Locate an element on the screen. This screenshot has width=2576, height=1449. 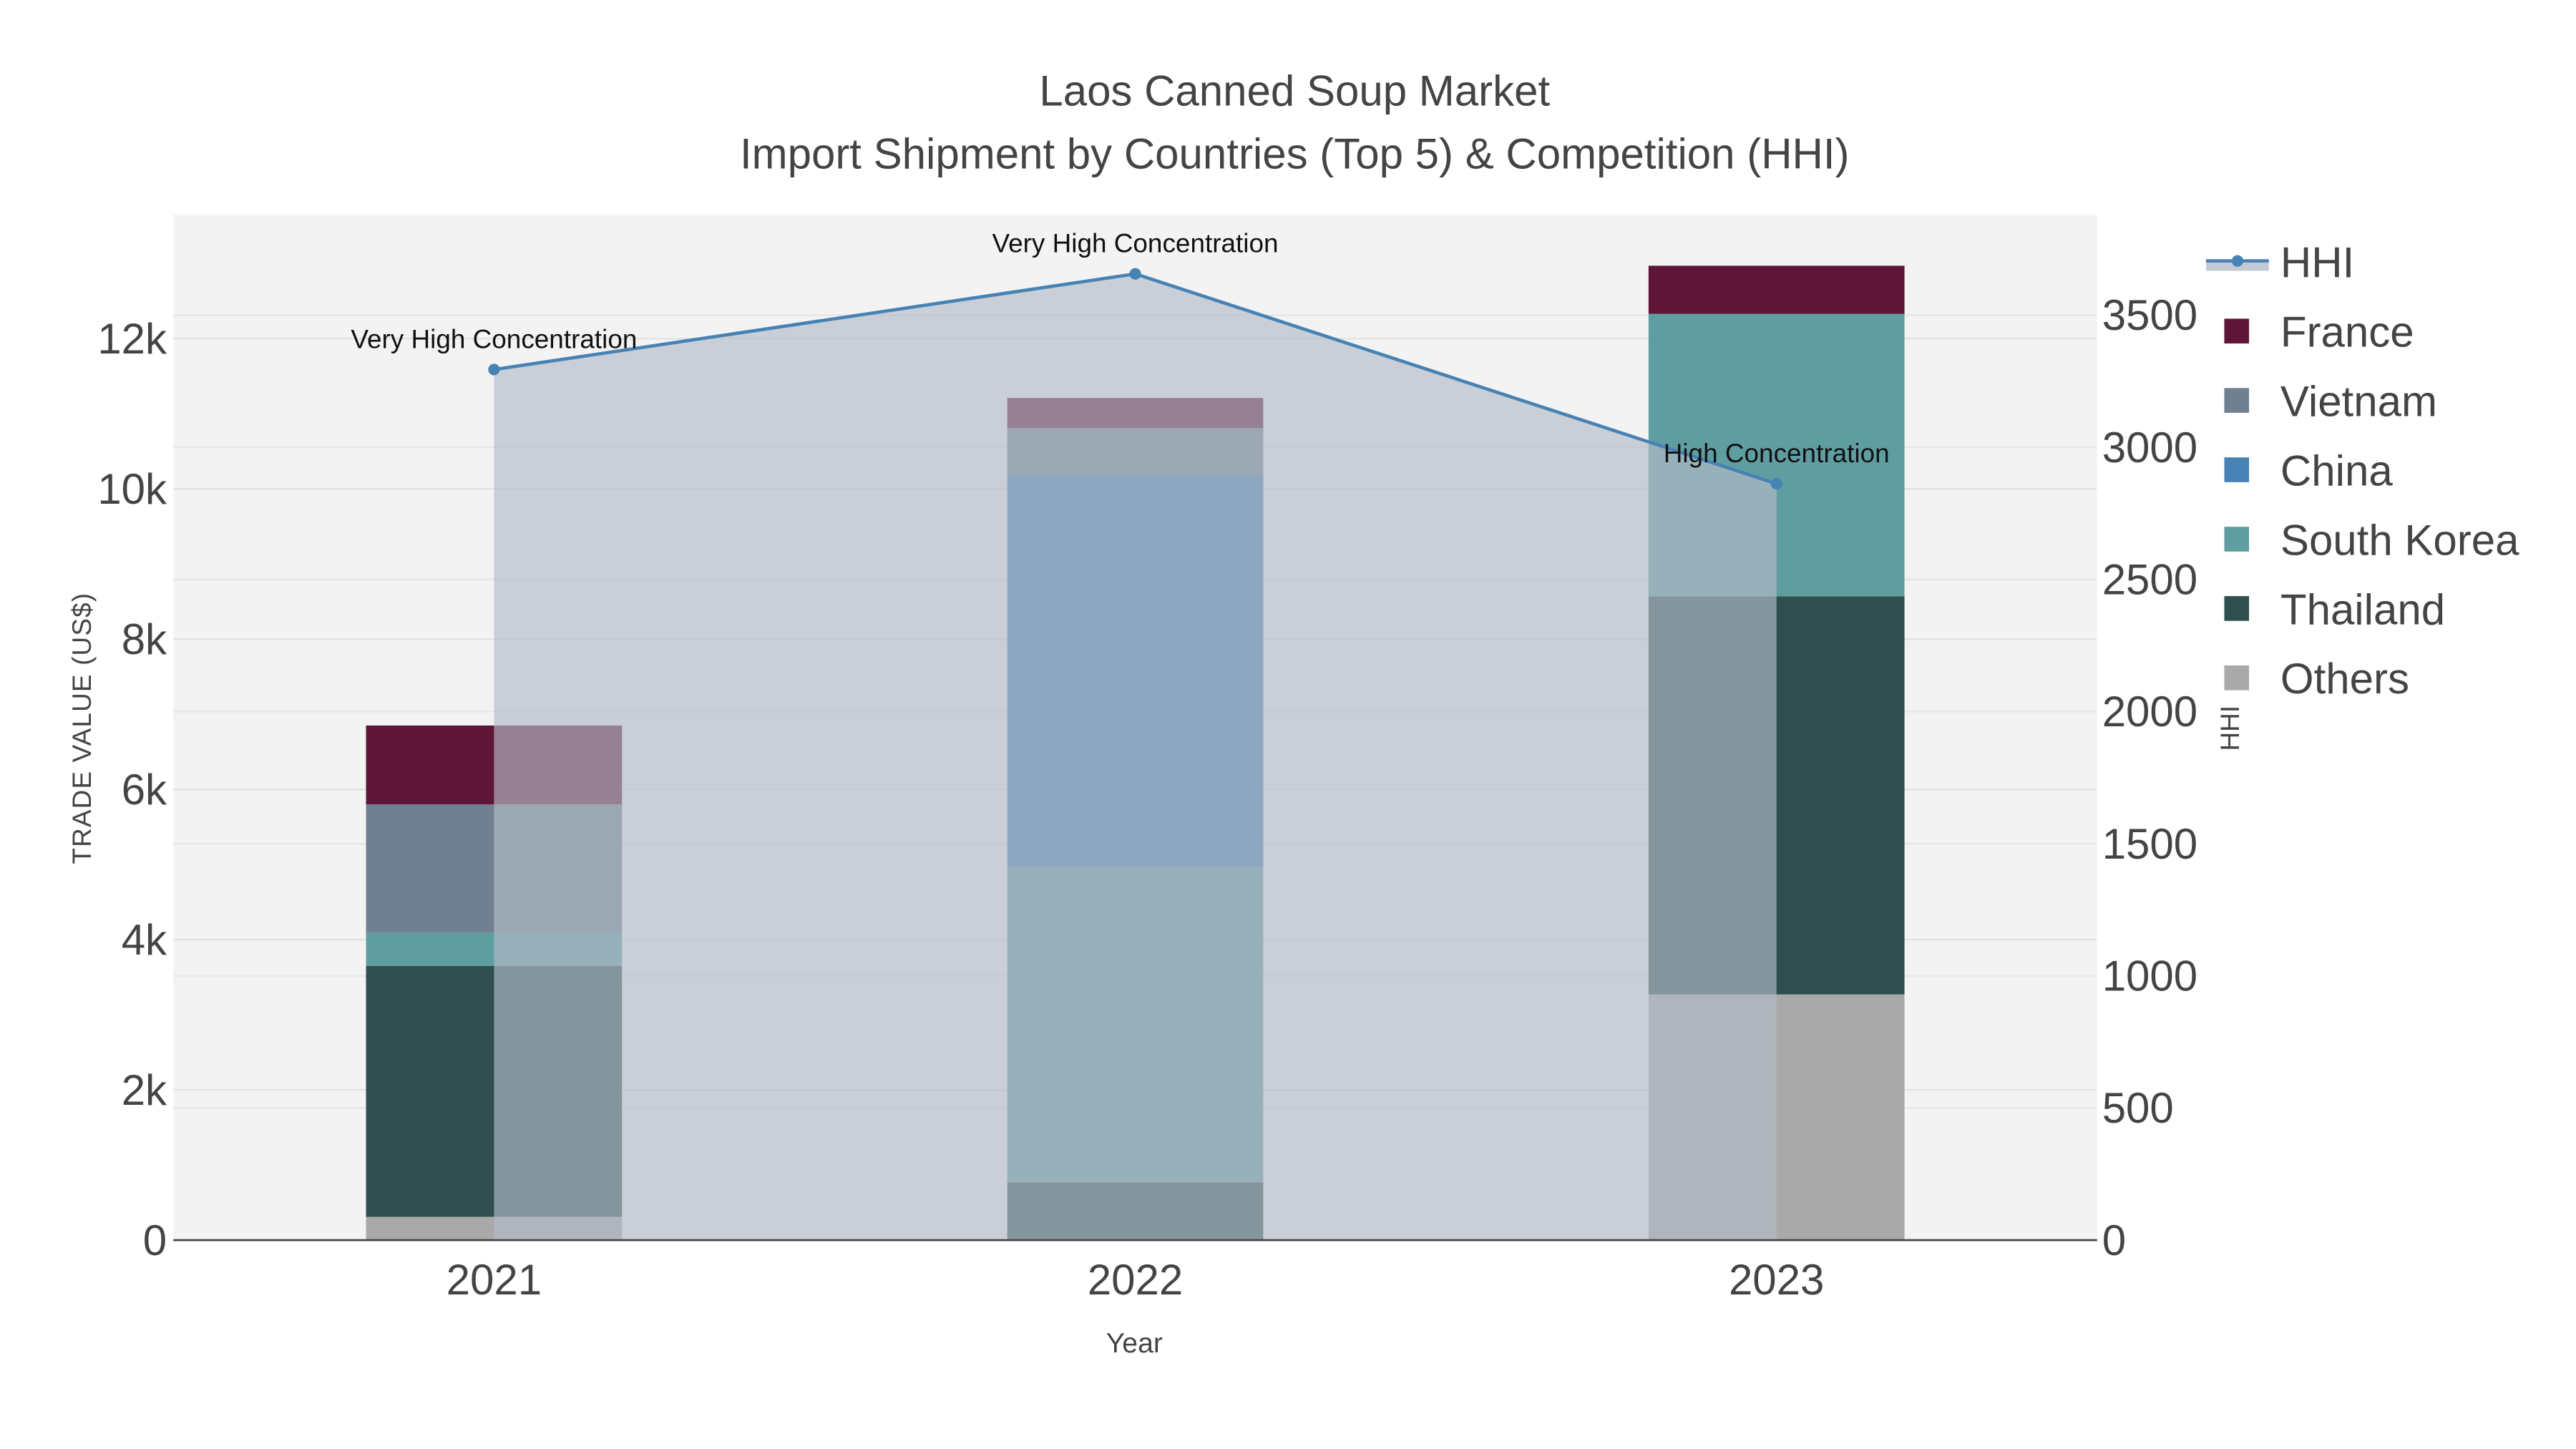
hhi-point-2021 is located at coordinates (494, 370).